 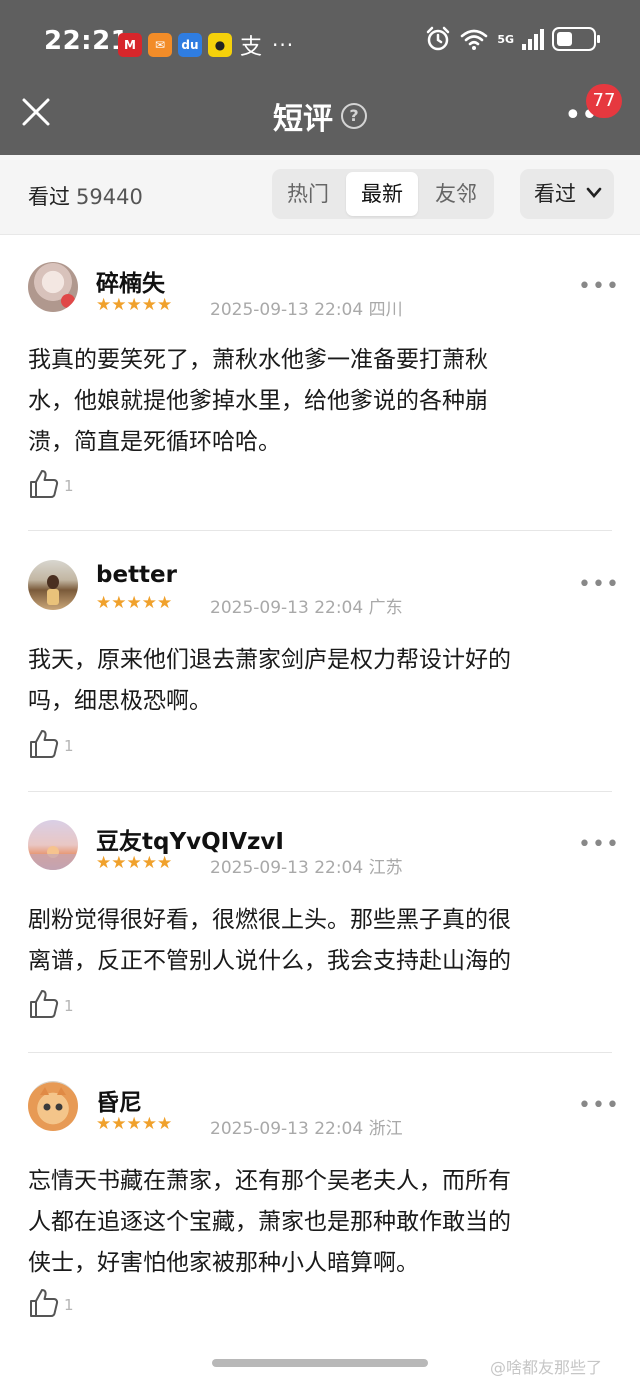 What do you see at coordinates (251, 47) in the screenshot?
I see `alipay-icon: 支` at bounding box center [251, 47].